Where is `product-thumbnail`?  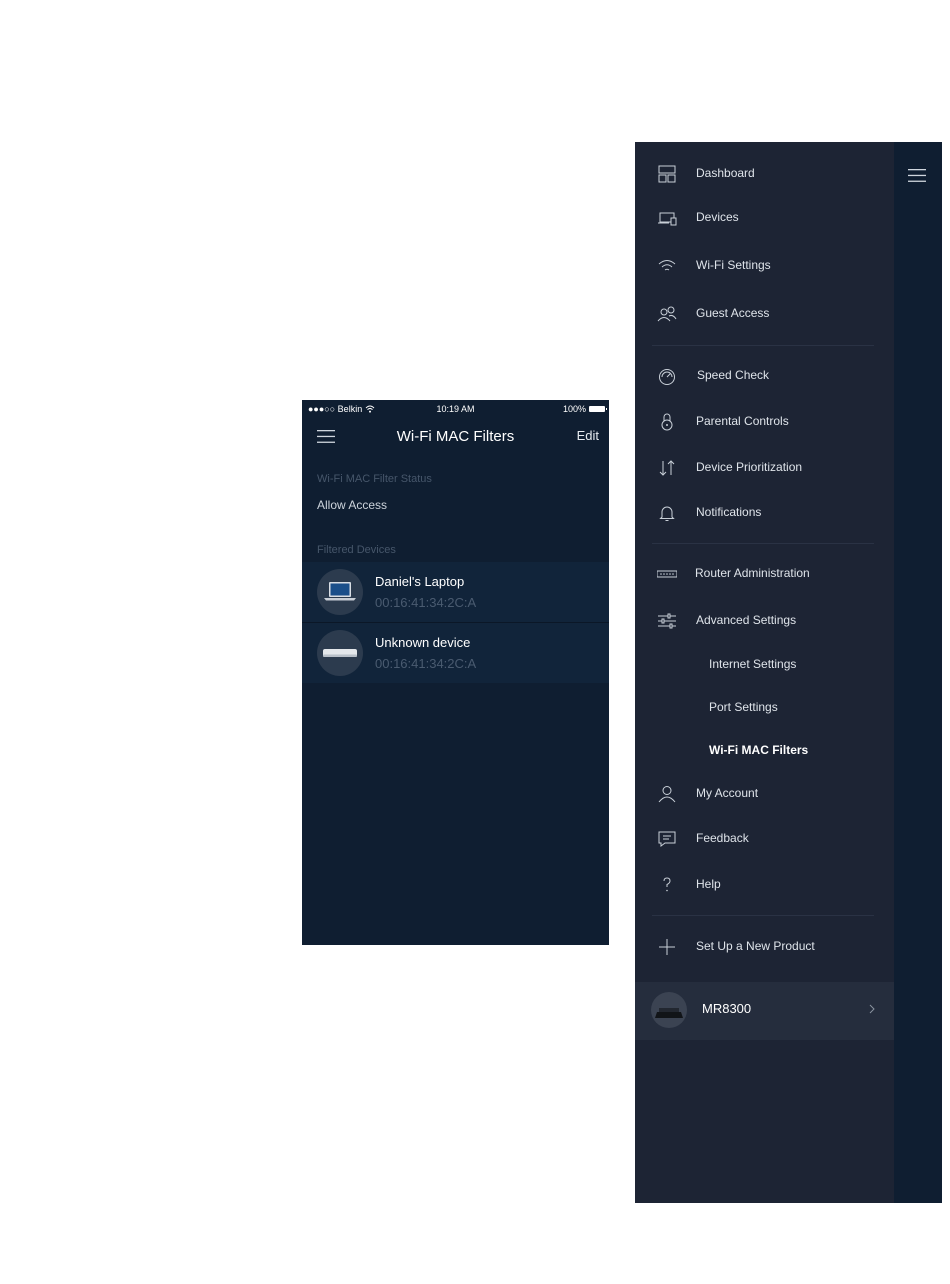
product-thumbnail is located at coordinates (669, 1010).